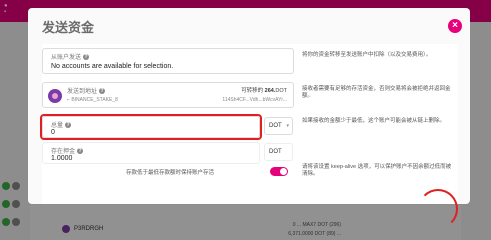 The width and height of the screenshot is (491, 240). Describe the element at coordinates (438, 209) in the screenshot. I see `send-button-highlight` at that location.